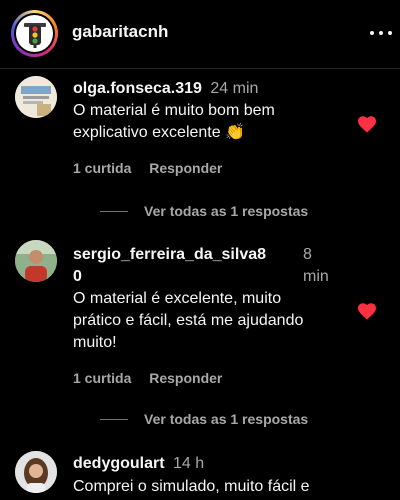 The width and height of the screenshot is (400, 500). Describe the element at coordinates (119, 463) in the screenshot. I see `comment-username: dedygoulart` at that location.